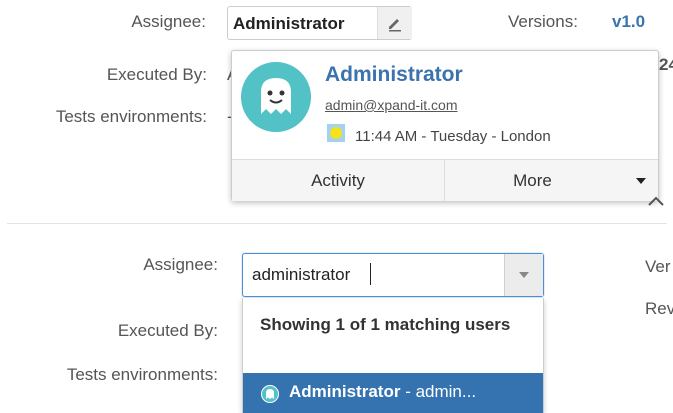  What do you see at coordinates (156, 74) in the screenshot?
I see `executed-by-label: Executed By:` at bounding box center [156, 74].